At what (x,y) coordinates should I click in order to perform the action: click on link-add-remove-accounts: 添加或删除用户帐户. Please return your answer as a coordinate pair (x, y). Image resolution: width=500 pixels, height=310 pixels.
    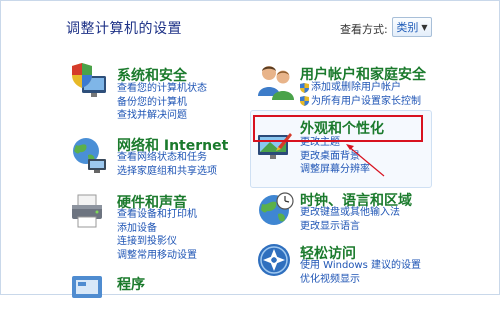
    Looking at the image, I should click on (360, 88).